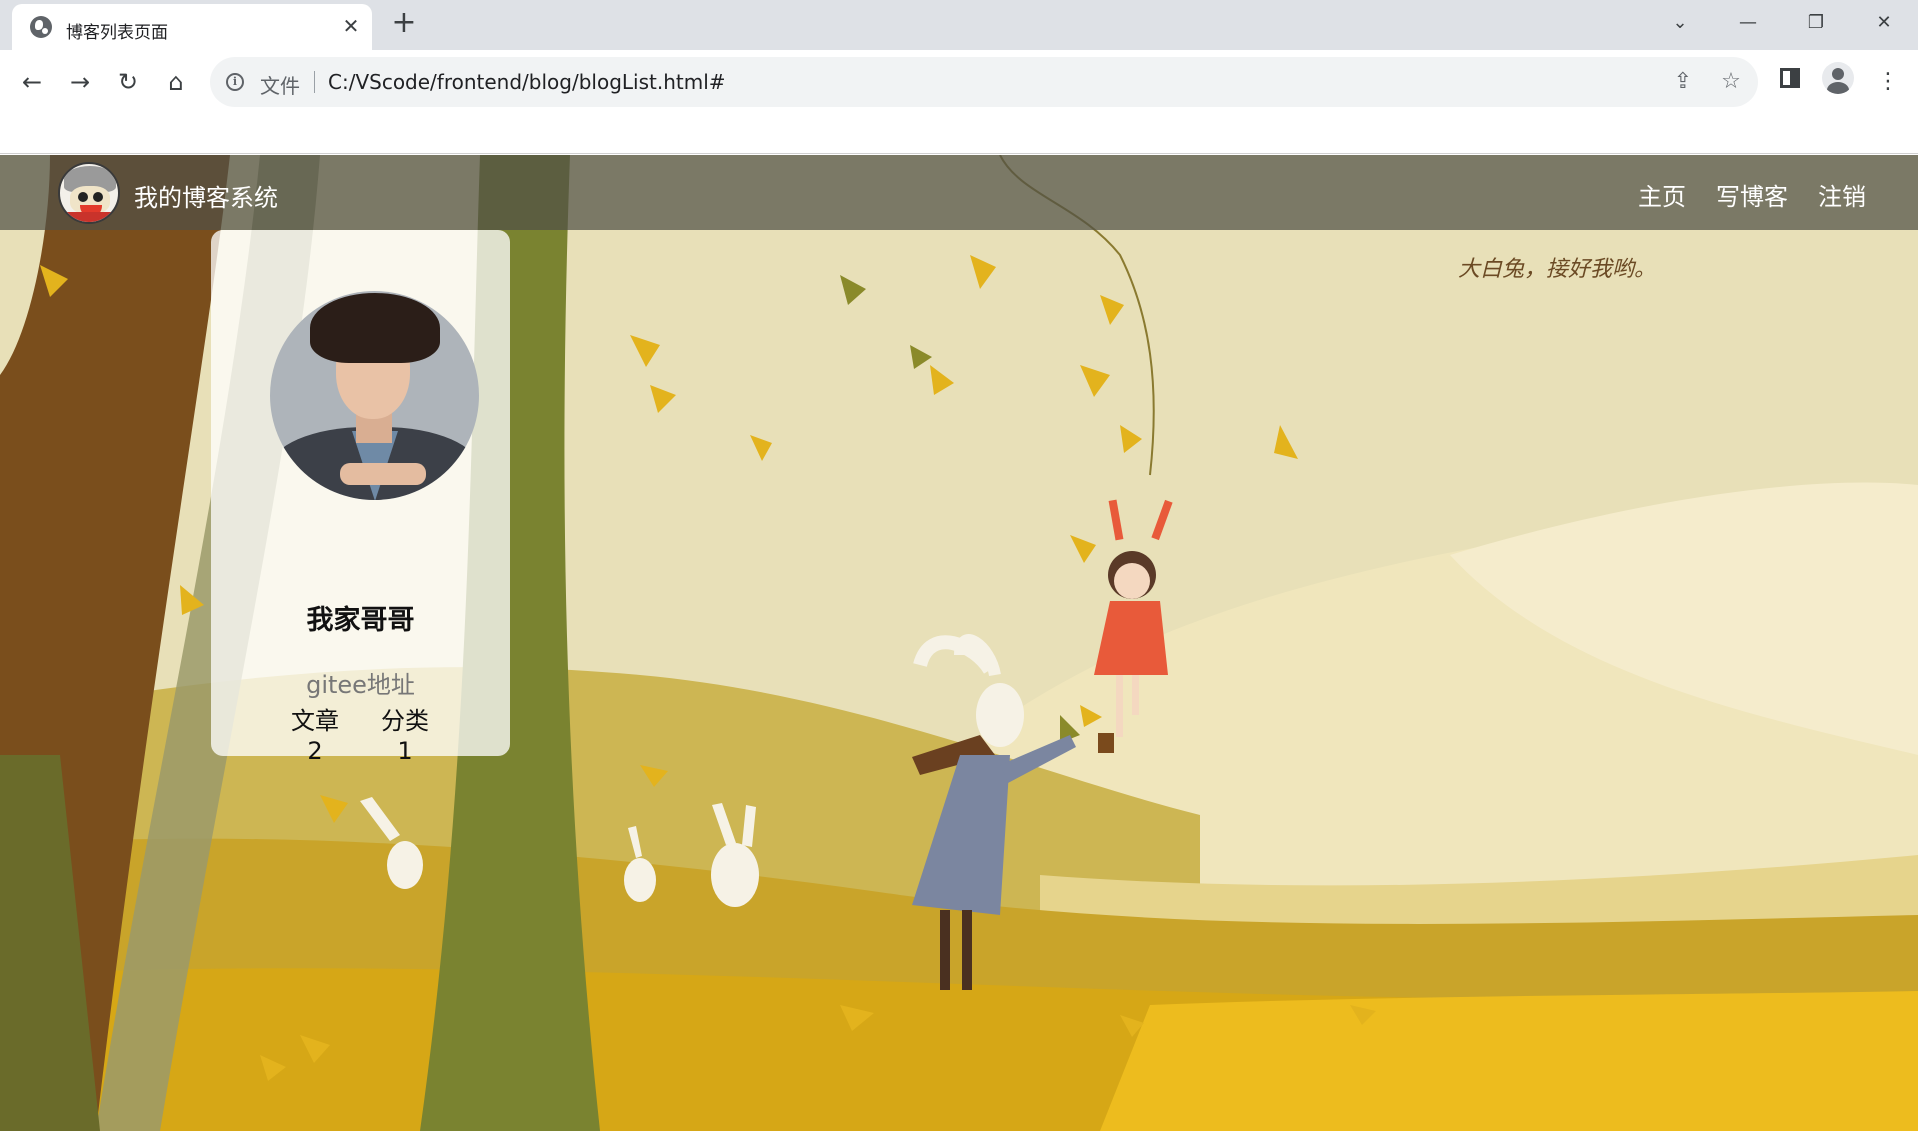 This screenshot has height=1131, width=1918. What do you see at coordinates (1748, 23) in the screenshot?
I see `minimize-button: —` at bounding box center [1748, 23].